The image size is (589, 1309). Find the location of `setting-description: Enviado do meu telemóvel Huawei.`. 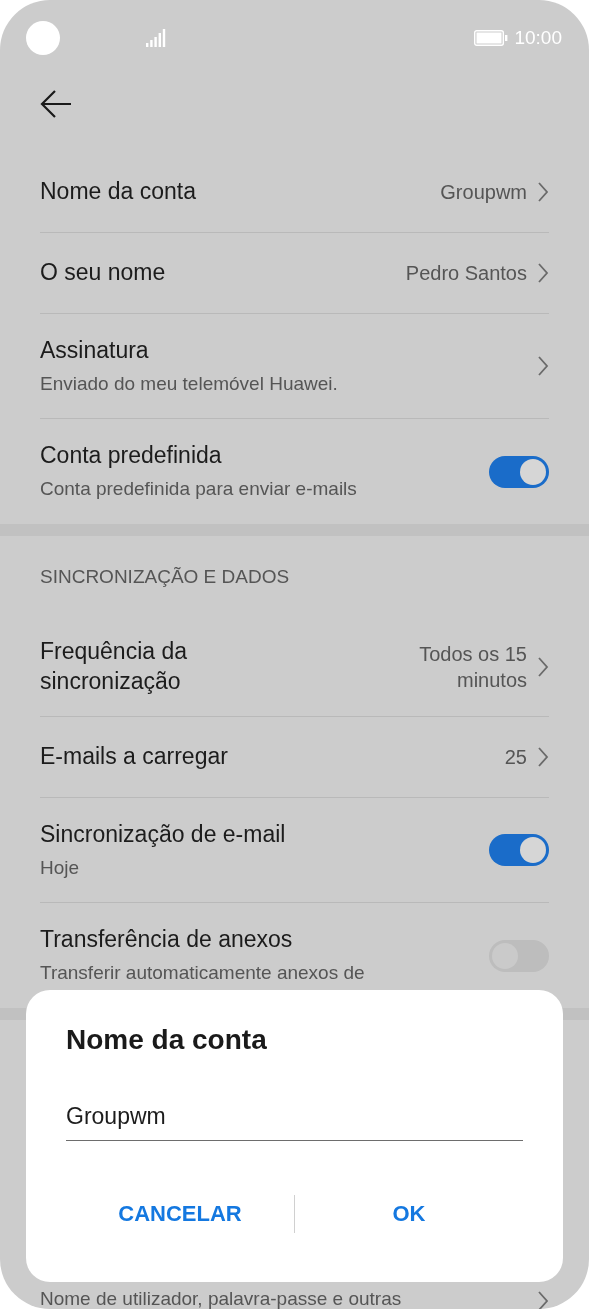

setting-description: Enviado do meu telemóvel Huawei. is located at coordinates (189, 383).